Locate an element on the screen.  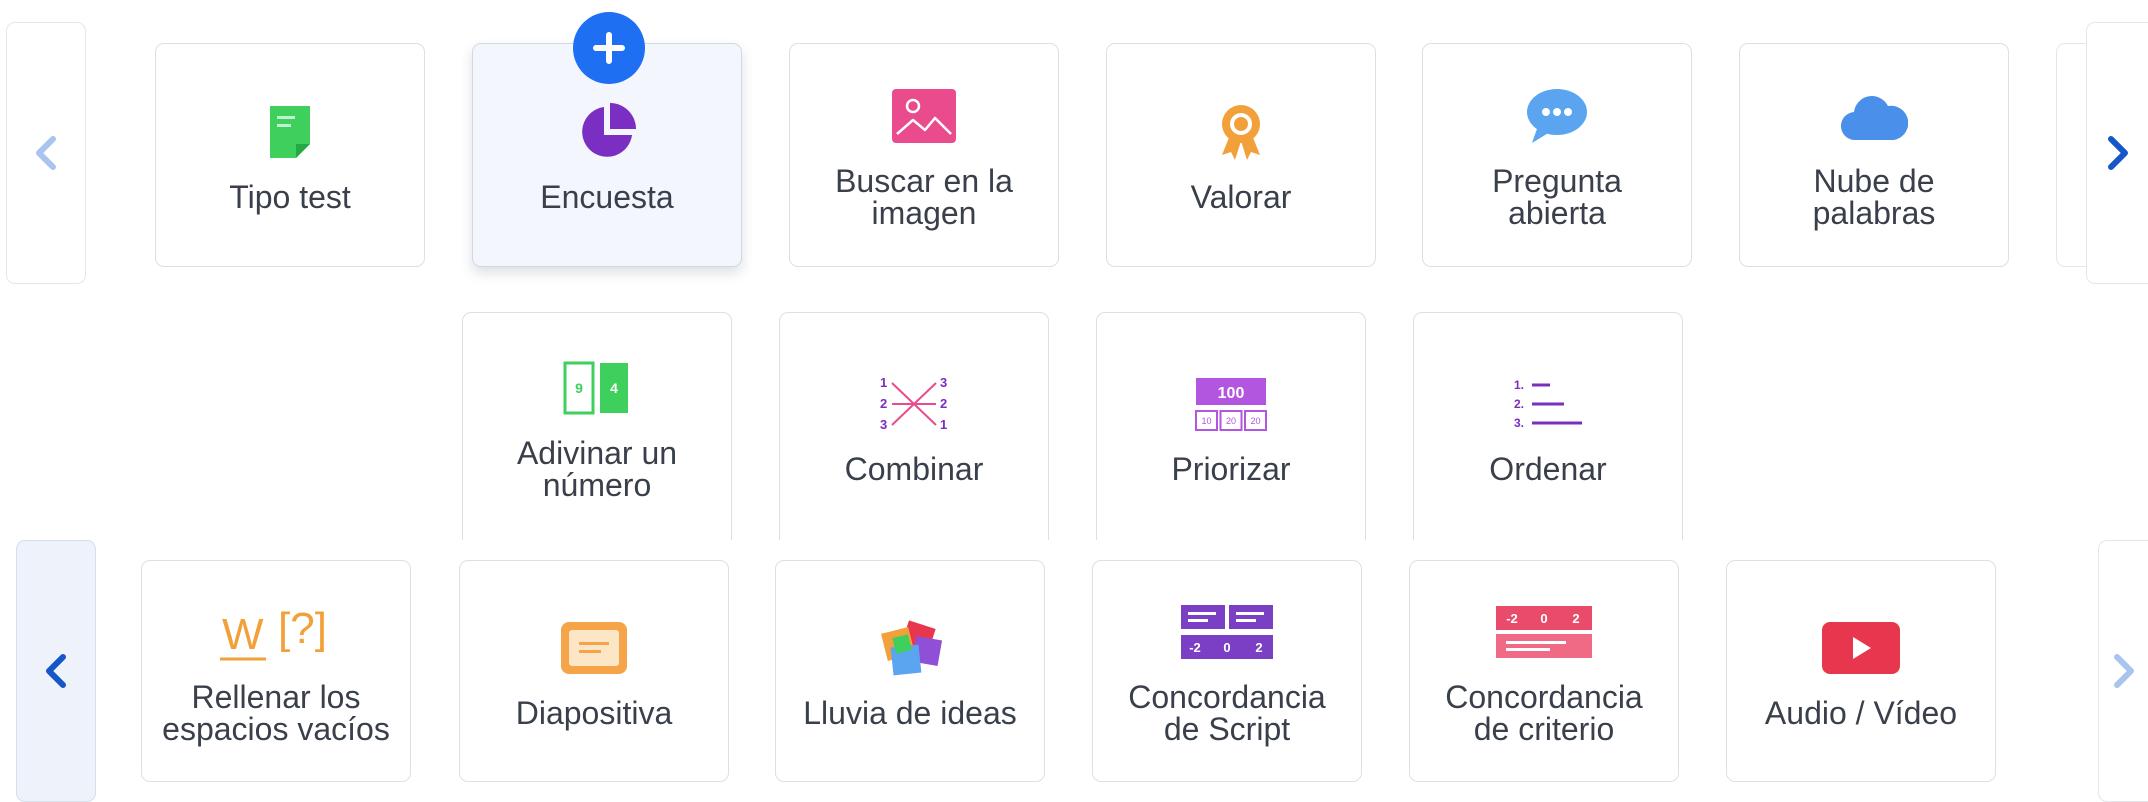
play-icon is located at coordinates (1861, 648).